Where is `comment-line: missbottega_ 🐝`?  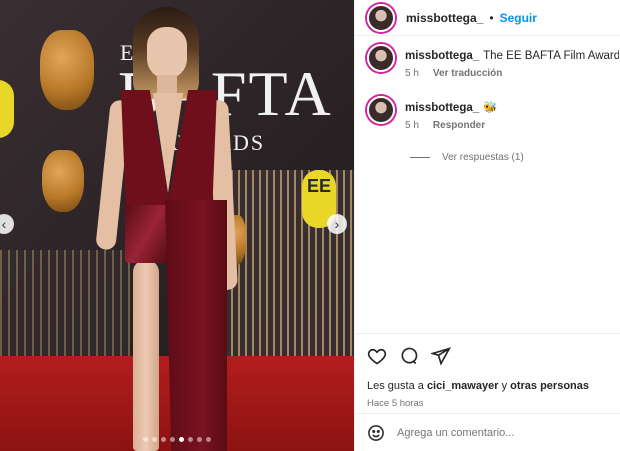 comment-line: missbottega_ 🐝 is located at coordinates (512, 108).